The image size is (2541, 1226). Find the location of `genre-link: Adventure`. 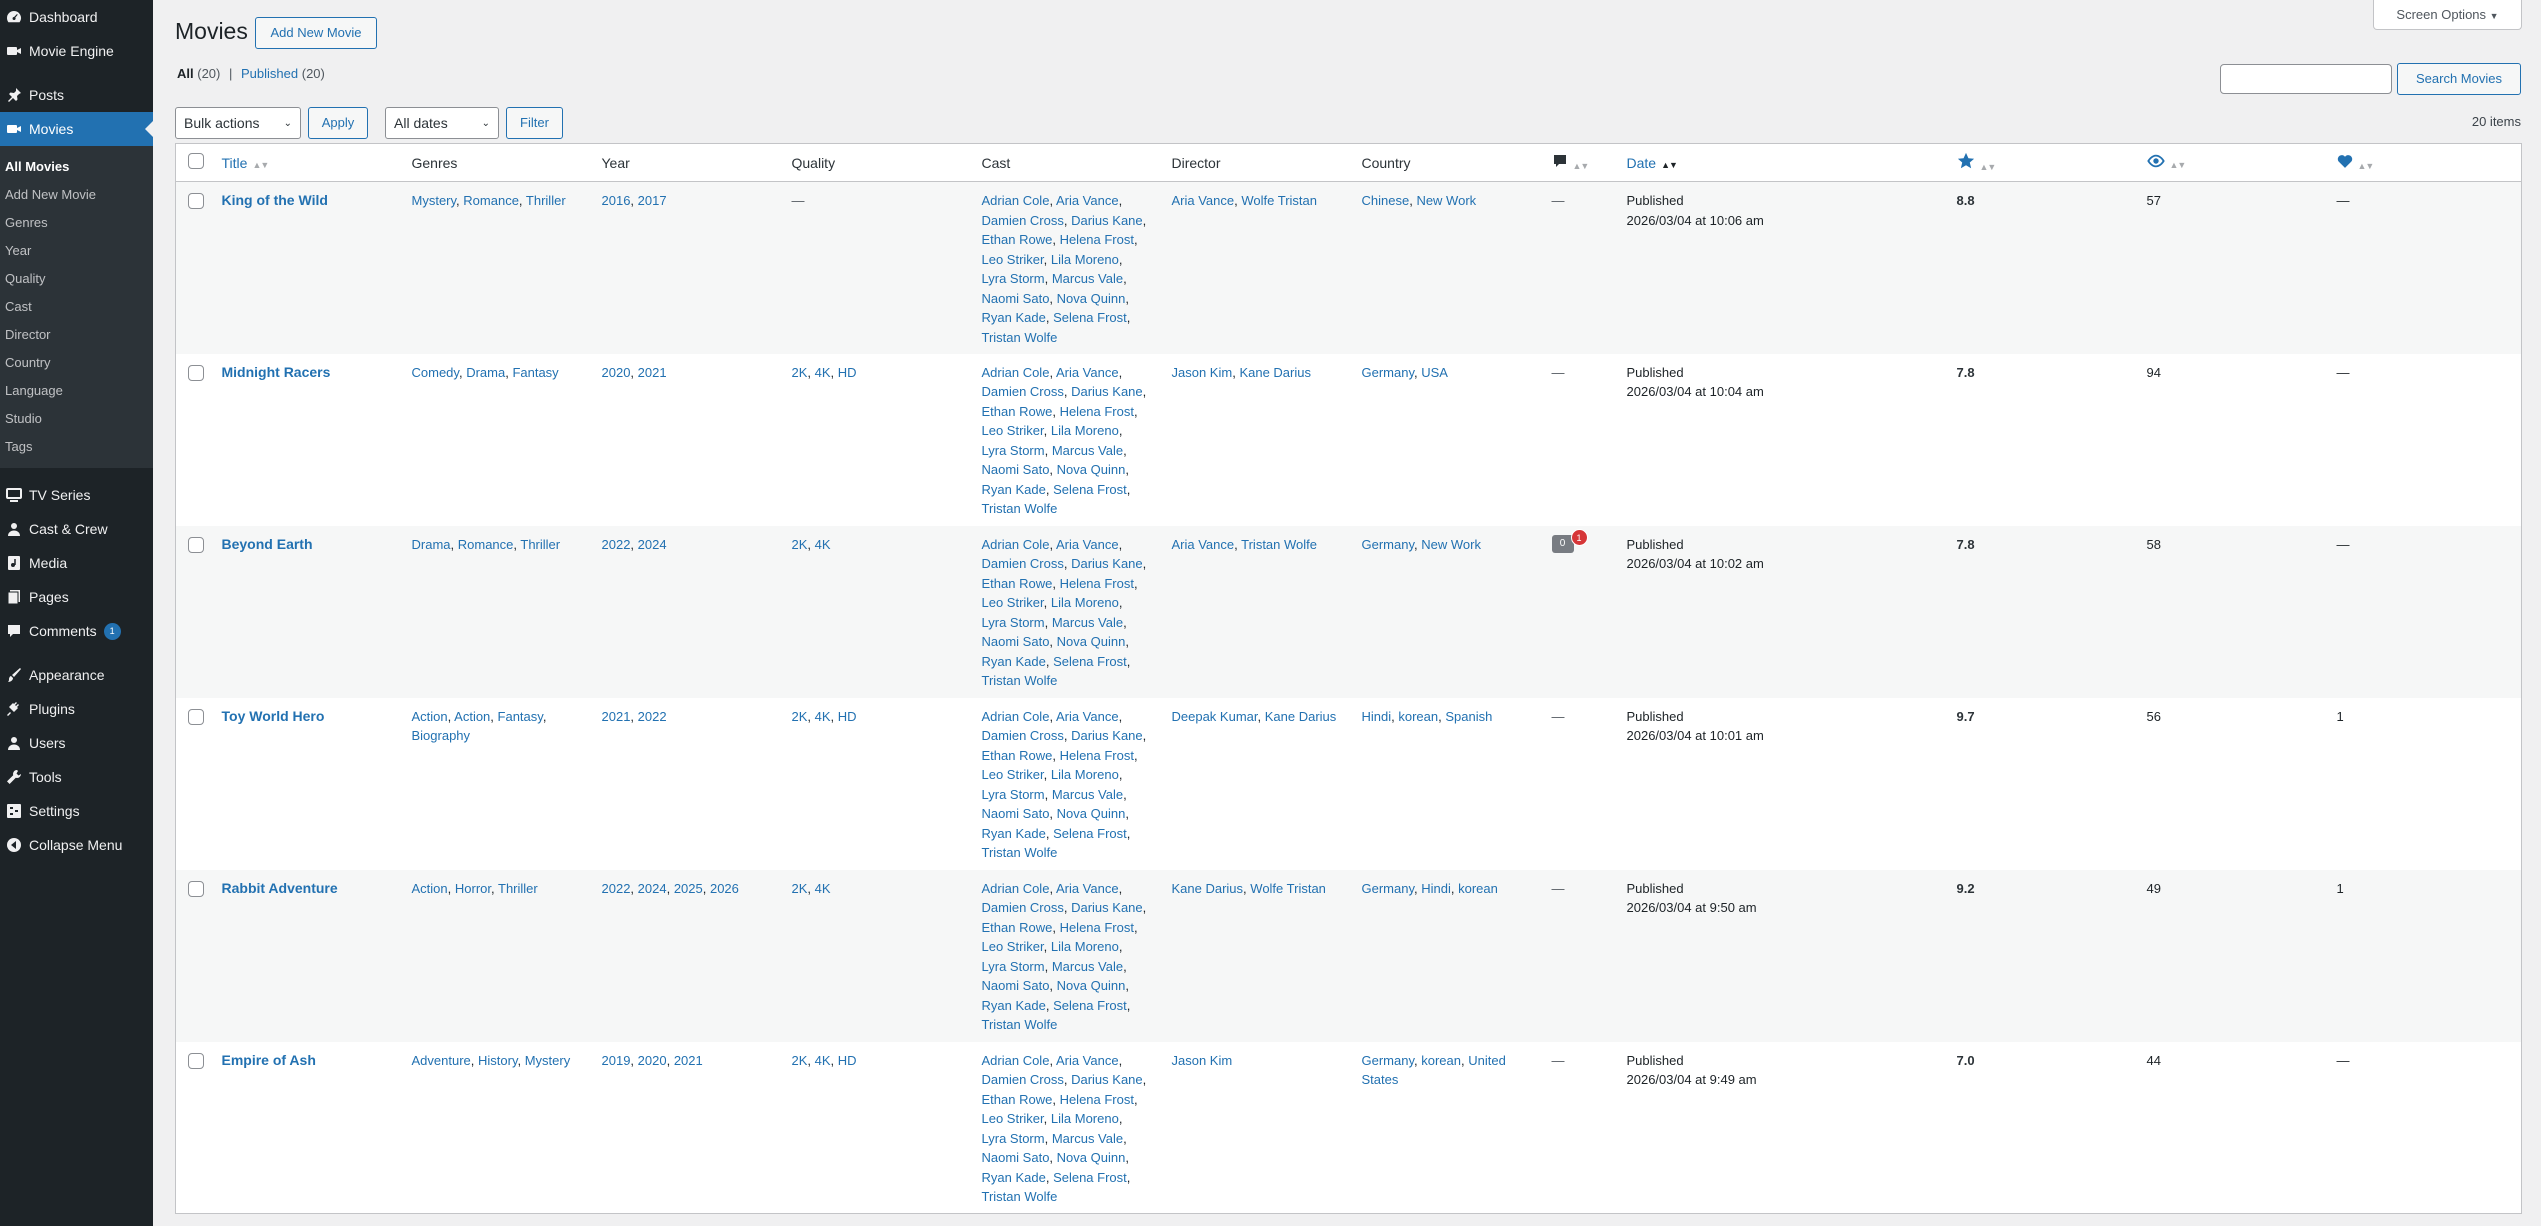

genre-link: Adventure is located at coordinates (441, 1060).